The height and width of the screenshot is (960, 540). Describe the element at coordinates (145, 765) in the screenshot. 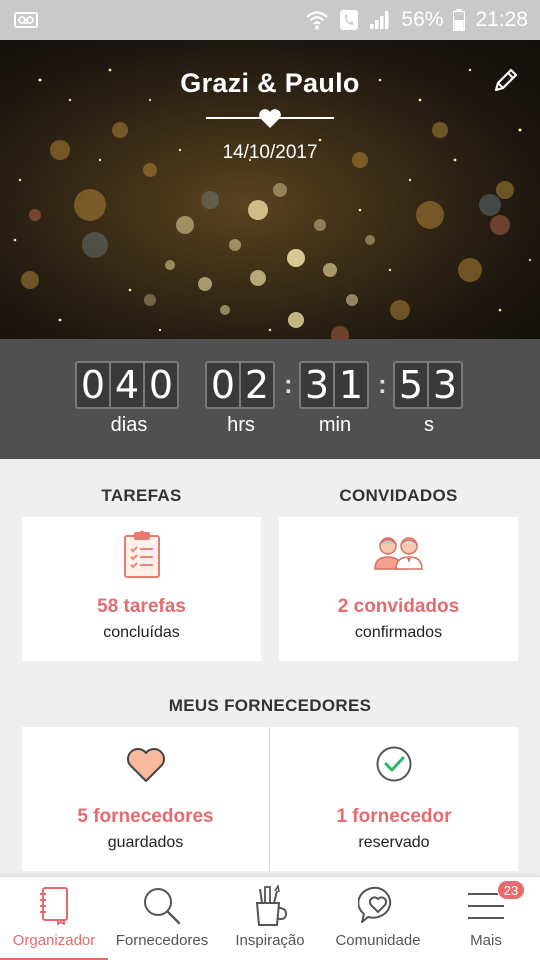

I see `heart-icon` at that location.